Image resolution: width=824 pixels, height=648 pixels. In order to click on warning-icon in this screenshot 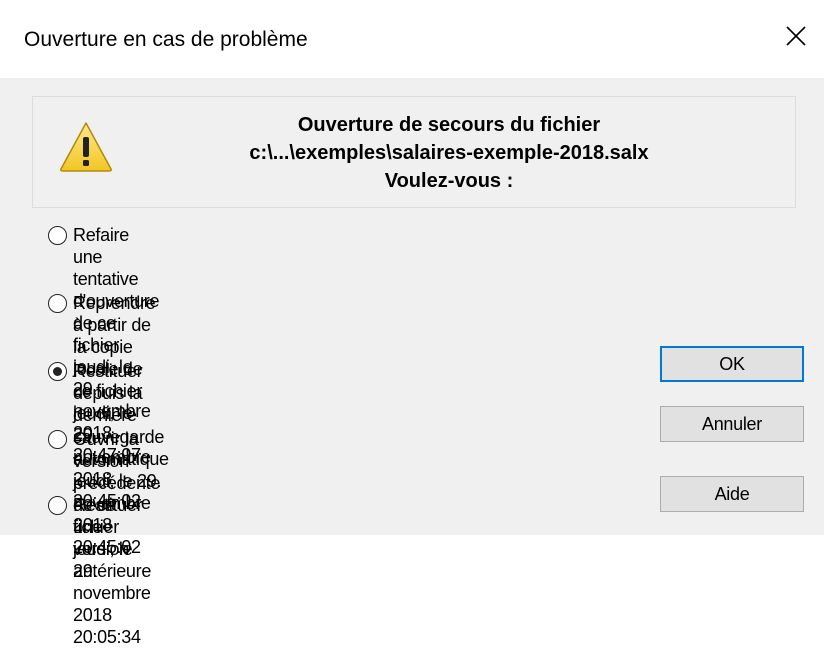, I will do `click(86, 147)`.